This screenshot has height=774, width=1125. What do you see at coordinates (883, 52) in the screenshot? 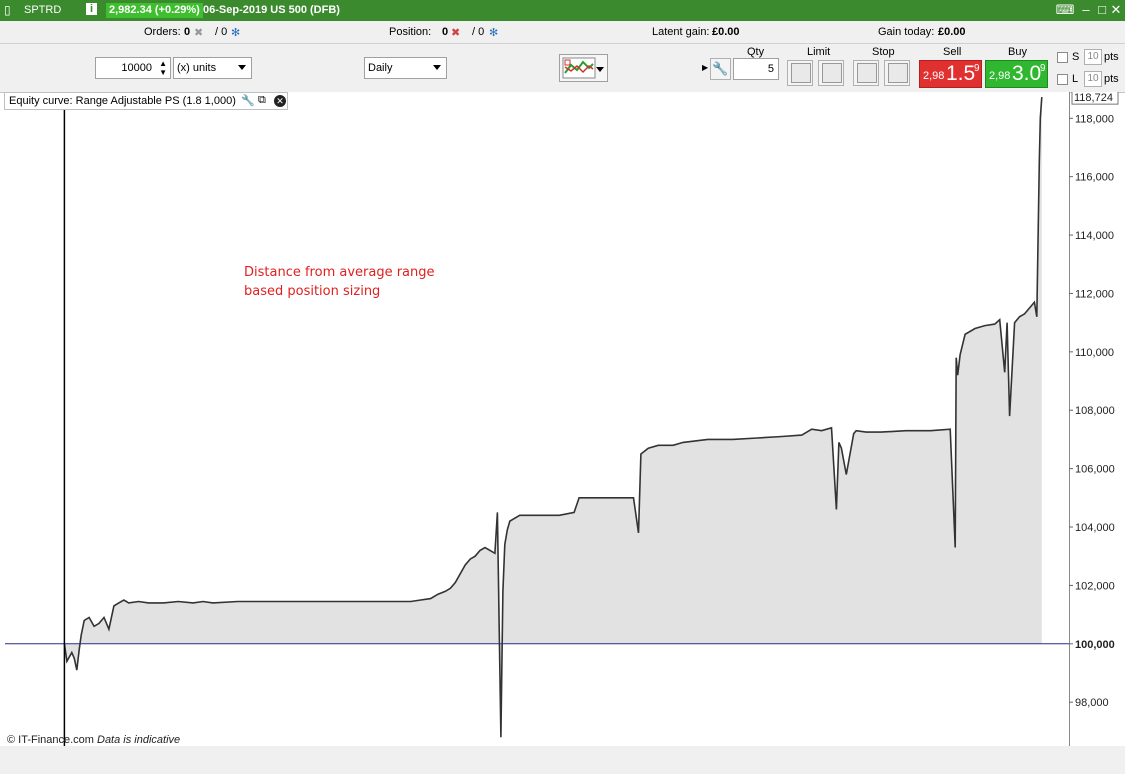
I see `stop-label: Stop` at bounding box center [883, 52].